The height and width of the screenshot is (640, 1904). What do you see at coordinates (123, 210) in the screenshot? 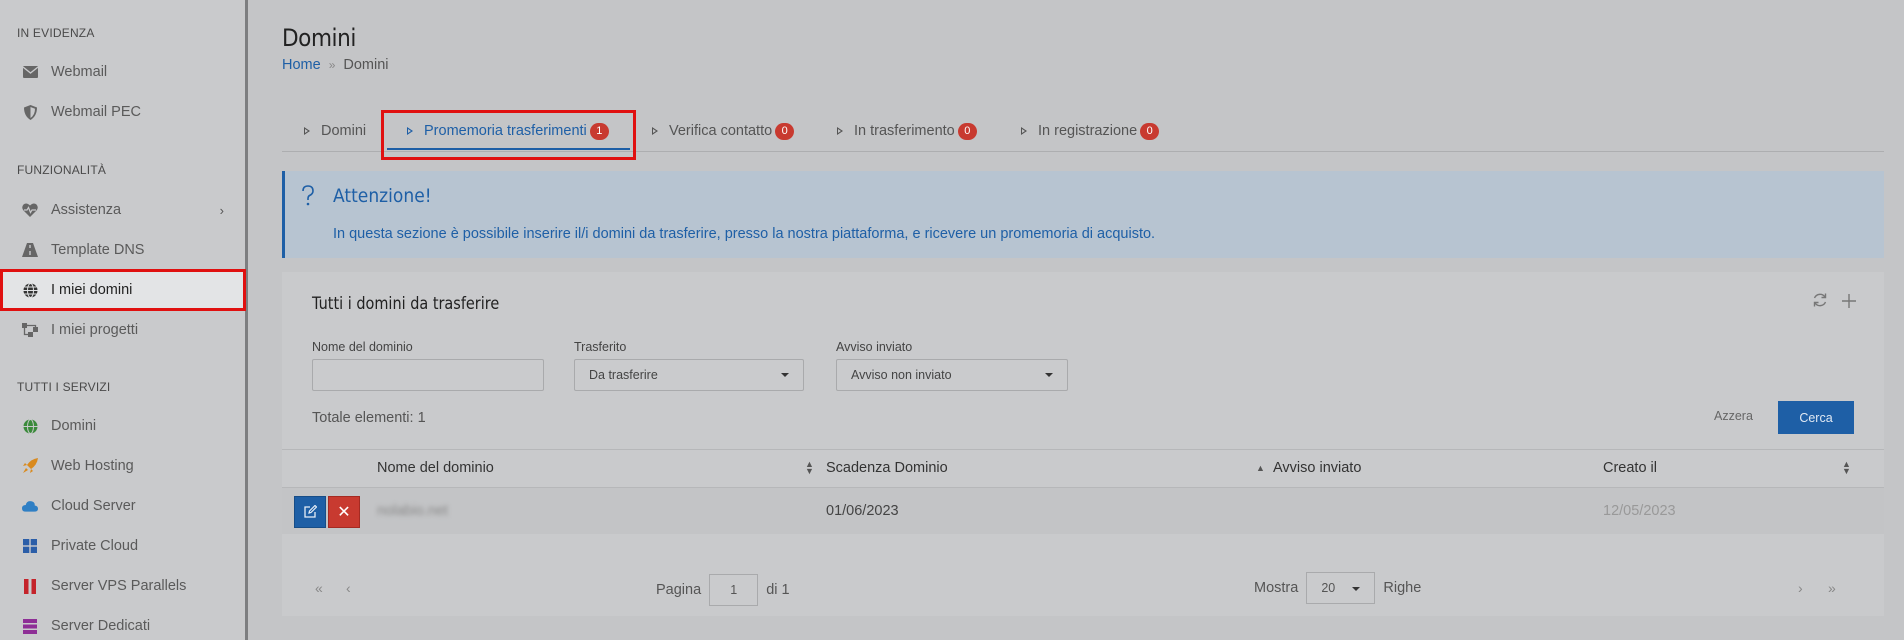
I see `sidebar-item-assistenza: Assistenza ›` at bounding box center [123, 210].